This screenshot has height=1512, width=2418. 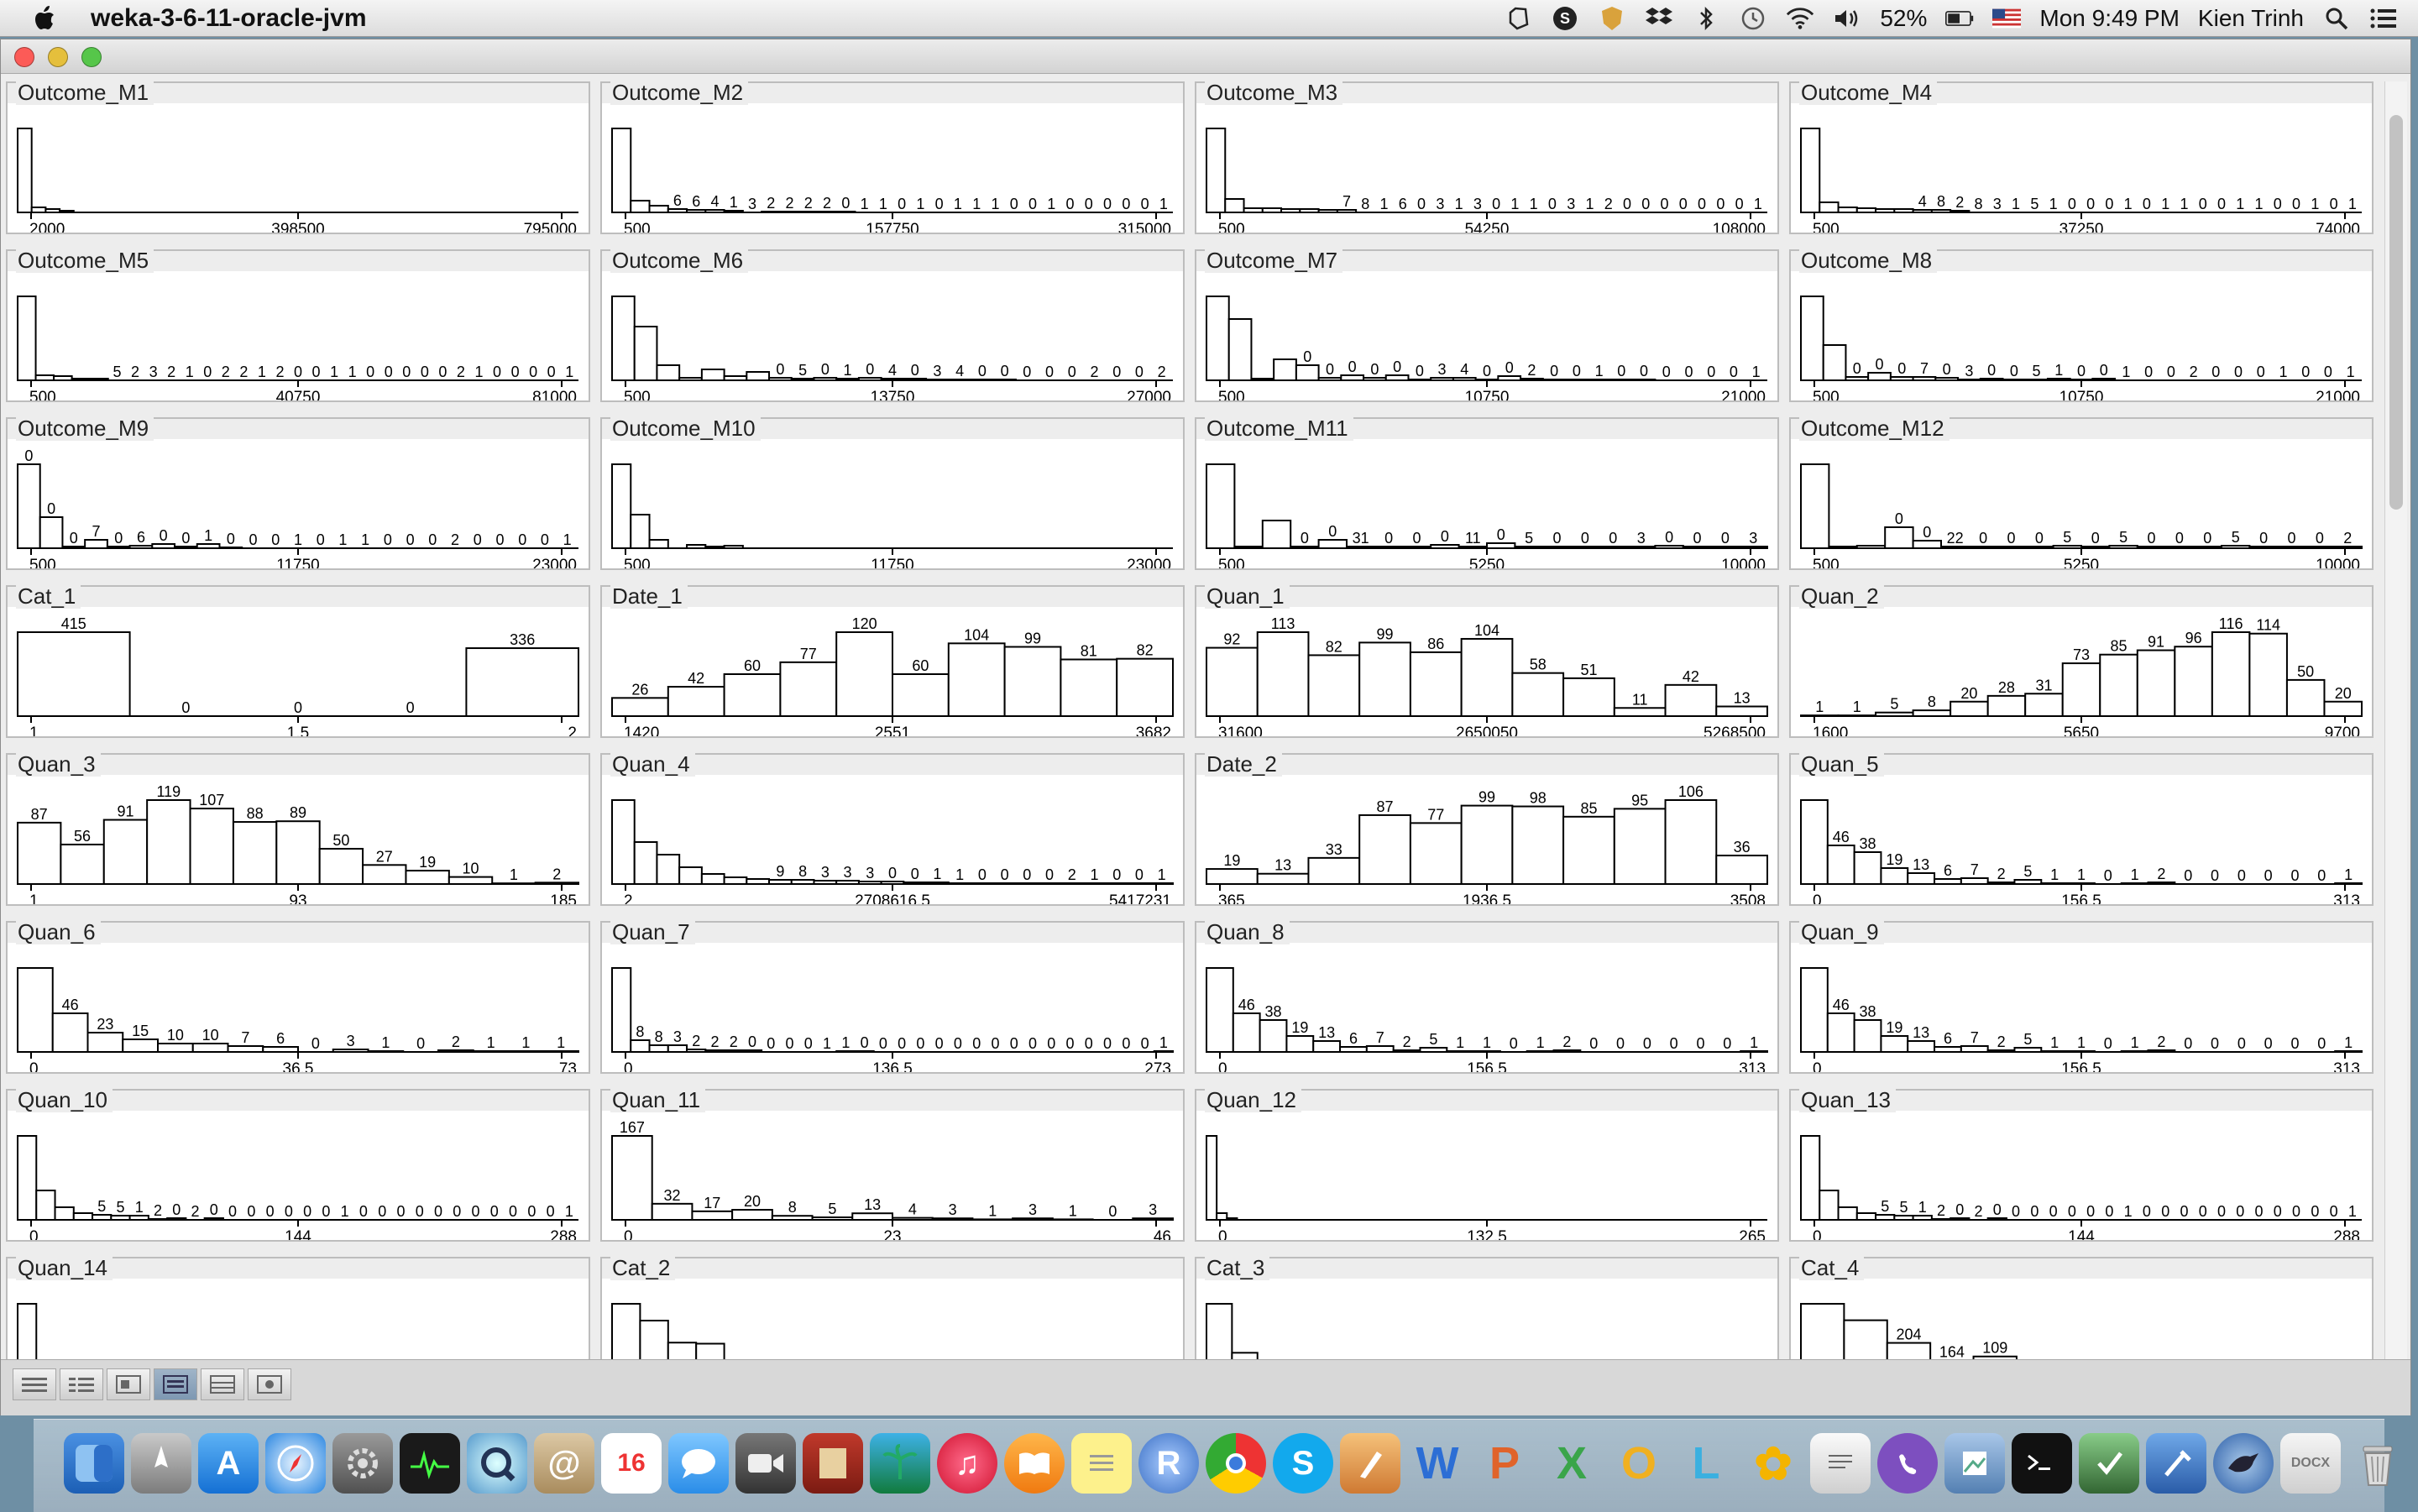 I want to click on powerpoint-icon: P, so click(x=1504, y=1463).